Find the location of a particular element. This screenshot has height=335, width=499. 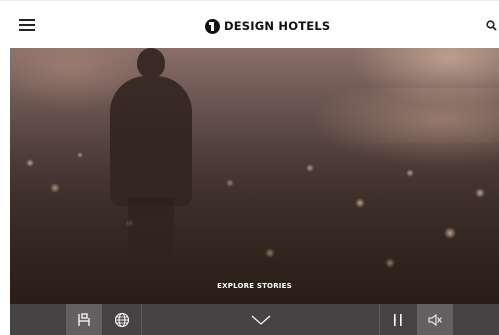

person-head is located at coordinates (151, 63).